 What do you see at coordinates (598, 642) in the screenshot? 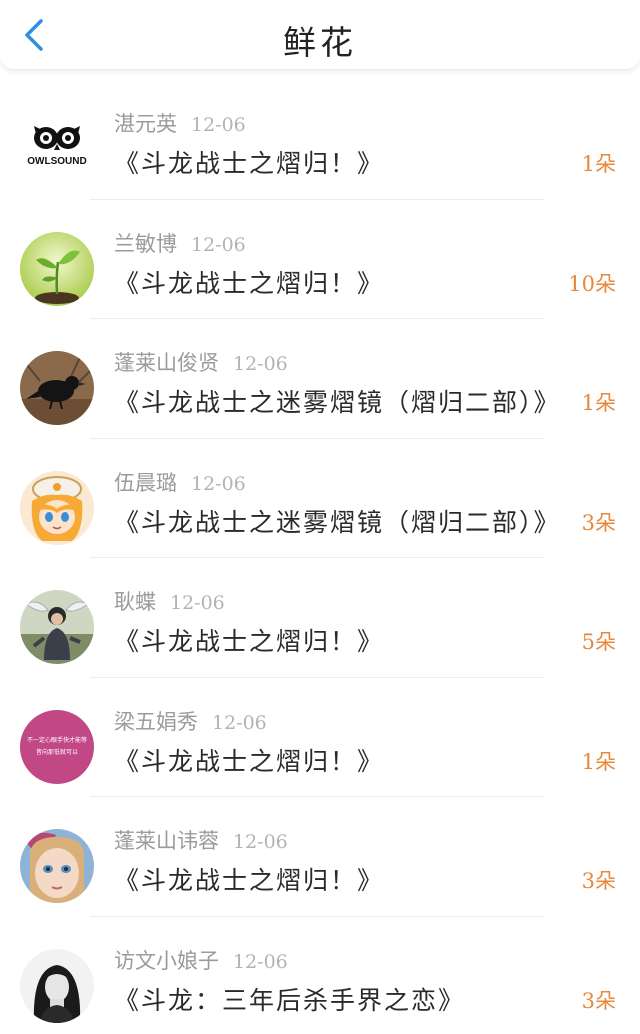
I see `flower-count: 5朵` at bounding box center [598, 642].